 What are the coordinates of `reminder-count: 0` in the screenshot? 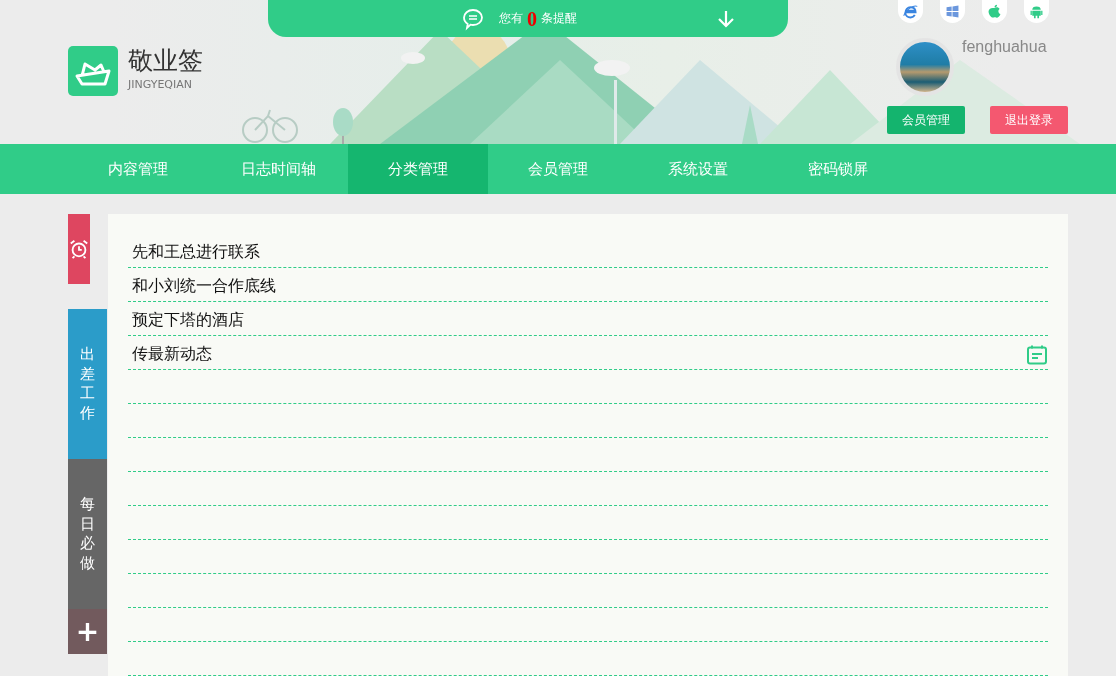 It's located at (532, 18).